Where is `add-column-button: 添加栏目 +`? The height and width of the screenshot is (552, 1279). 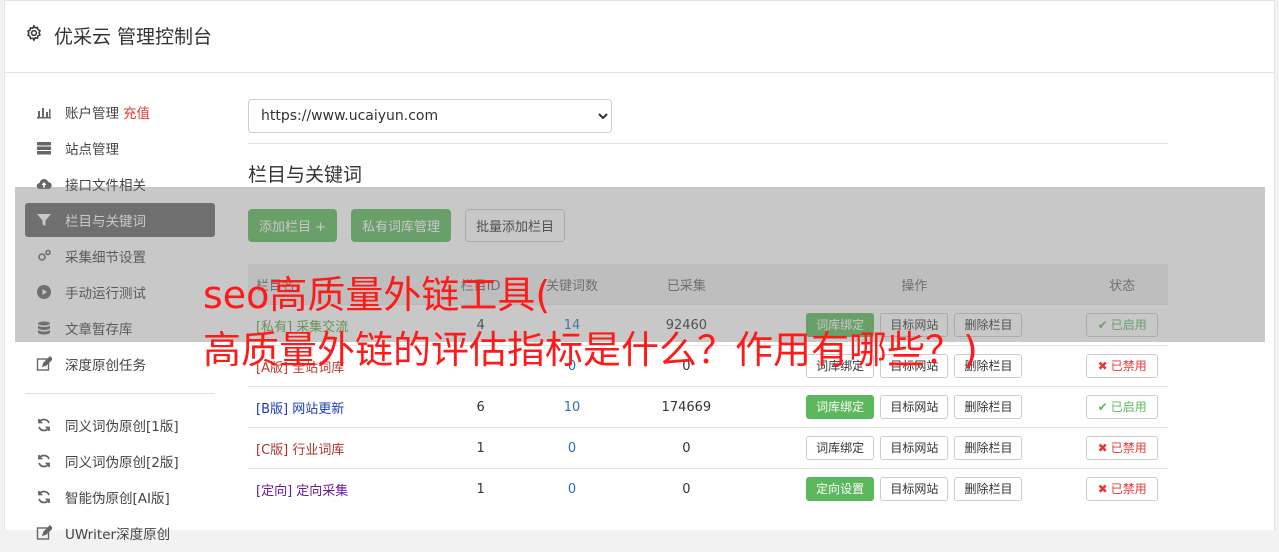 add-column-button: 添加栏目 + is located at coordinates (293, 225).